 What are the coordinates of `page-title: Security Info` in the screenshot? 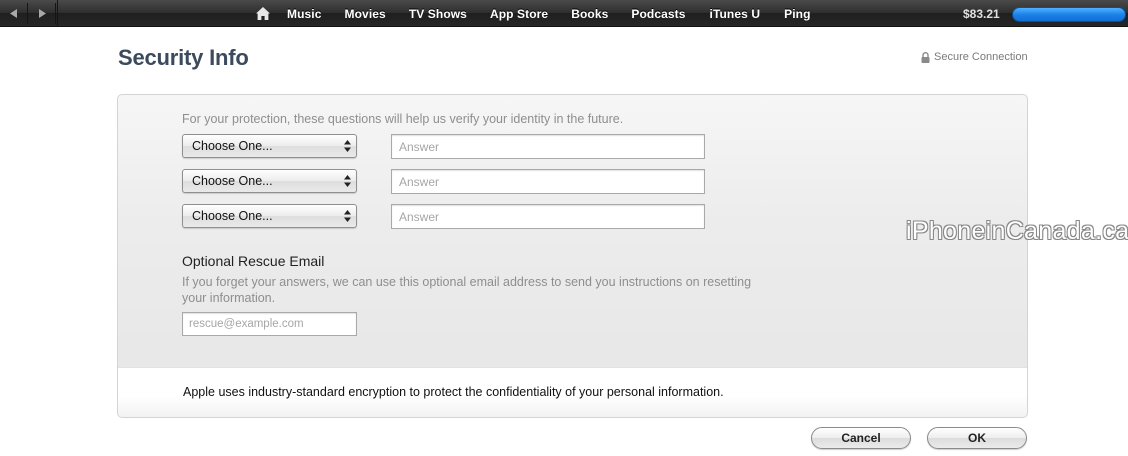 It's located at (183, 57).